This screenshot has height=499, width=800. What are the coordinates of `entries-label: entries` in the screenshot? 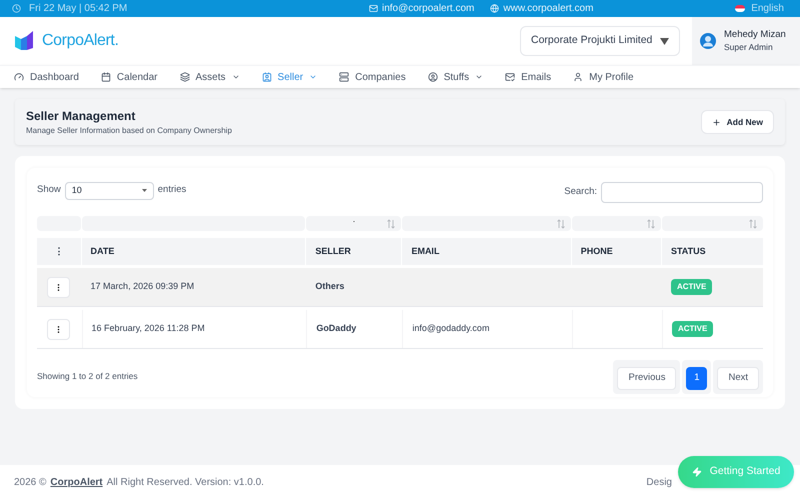 It's located at (172, 190).